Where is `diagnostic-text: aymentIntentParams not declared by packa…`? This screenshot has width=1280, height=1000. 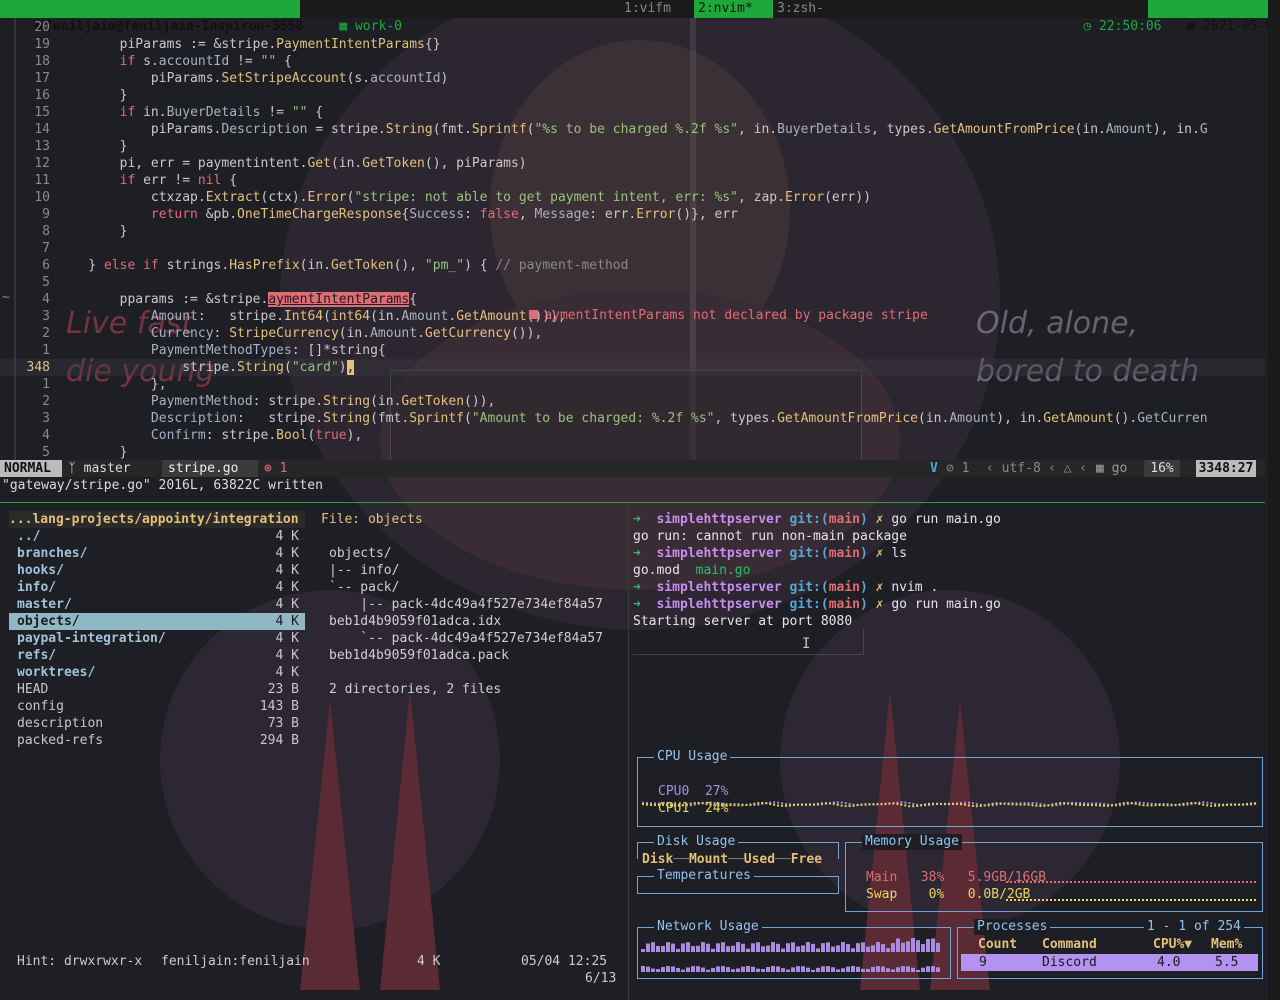
diagnostic-text: aymentIntentParams not declared by packa… is located at coordinates (736, 315).